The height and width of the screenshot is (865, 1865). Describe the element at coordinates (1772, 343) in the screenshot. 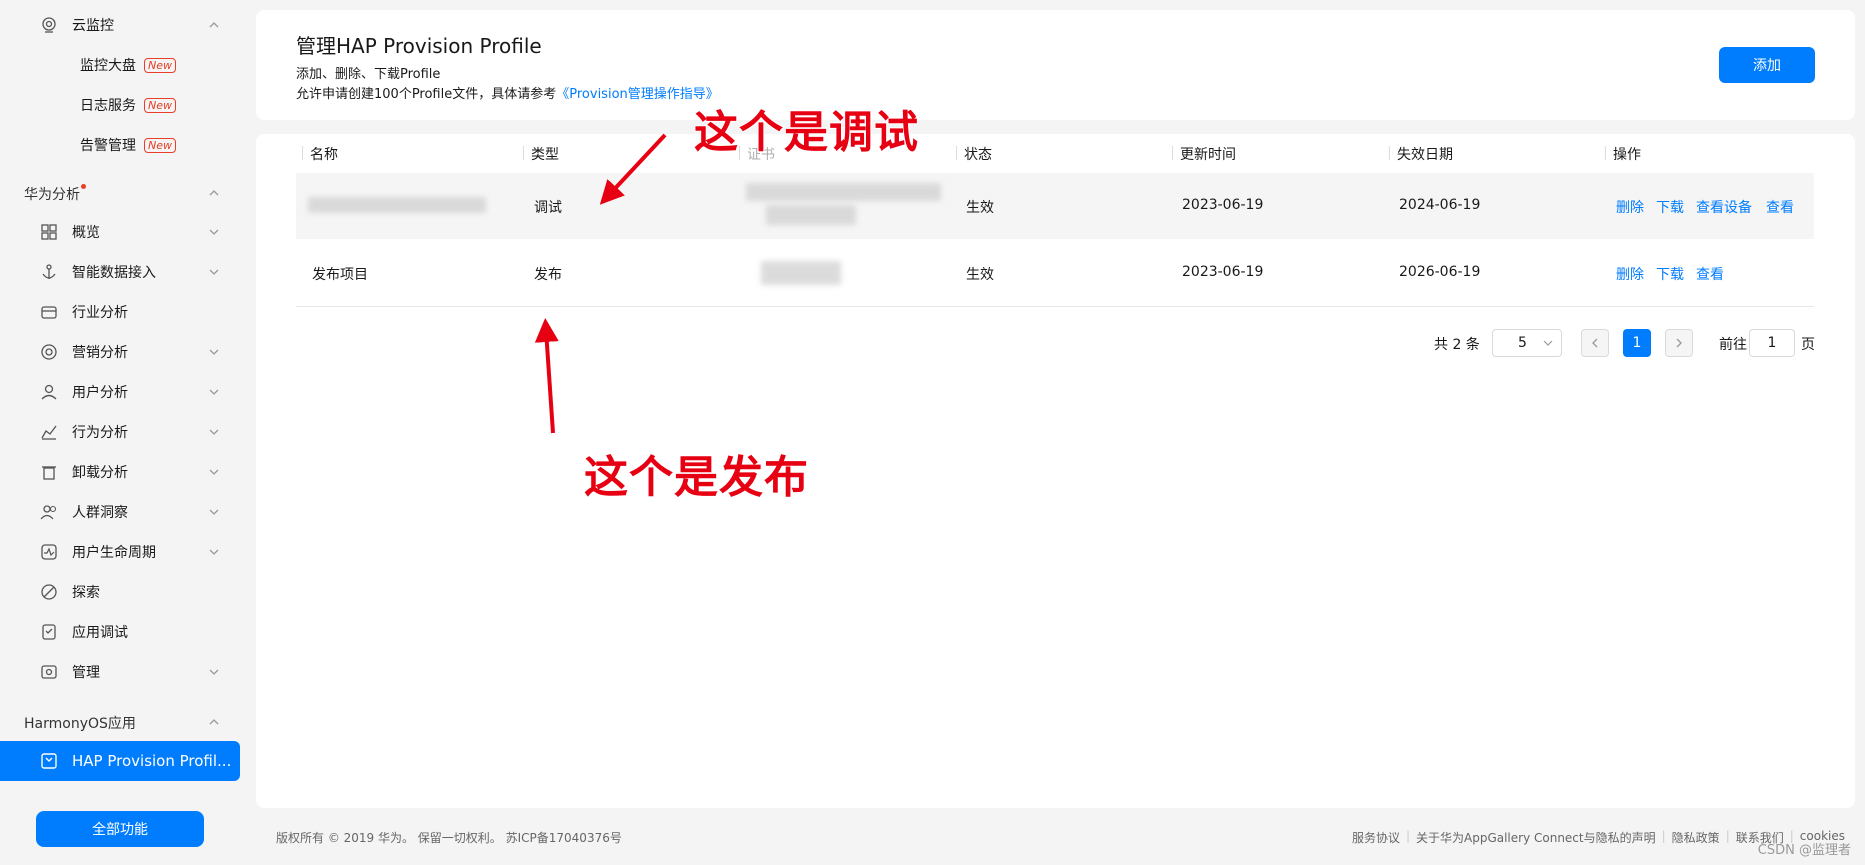

I see `goto-page-input: 1` at that location.